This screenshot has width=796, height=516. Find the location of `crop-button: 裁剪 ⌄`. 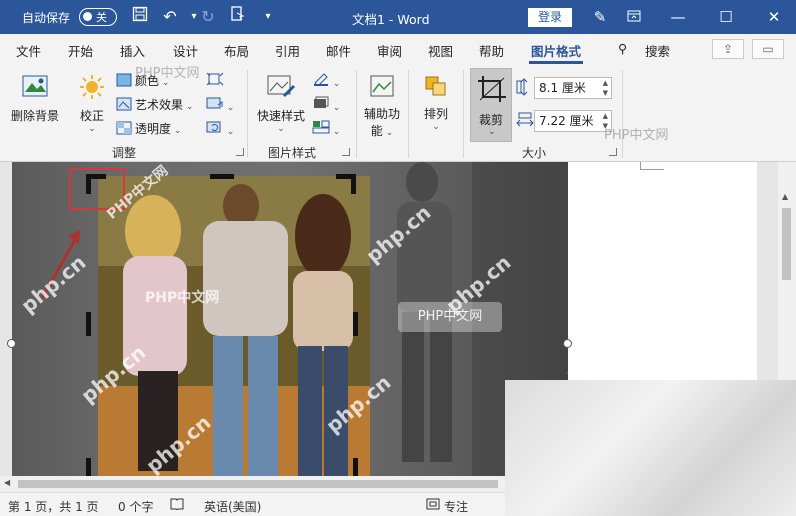

crop-button: 裁剪 ⌄ is located at coordinates (491, 105).